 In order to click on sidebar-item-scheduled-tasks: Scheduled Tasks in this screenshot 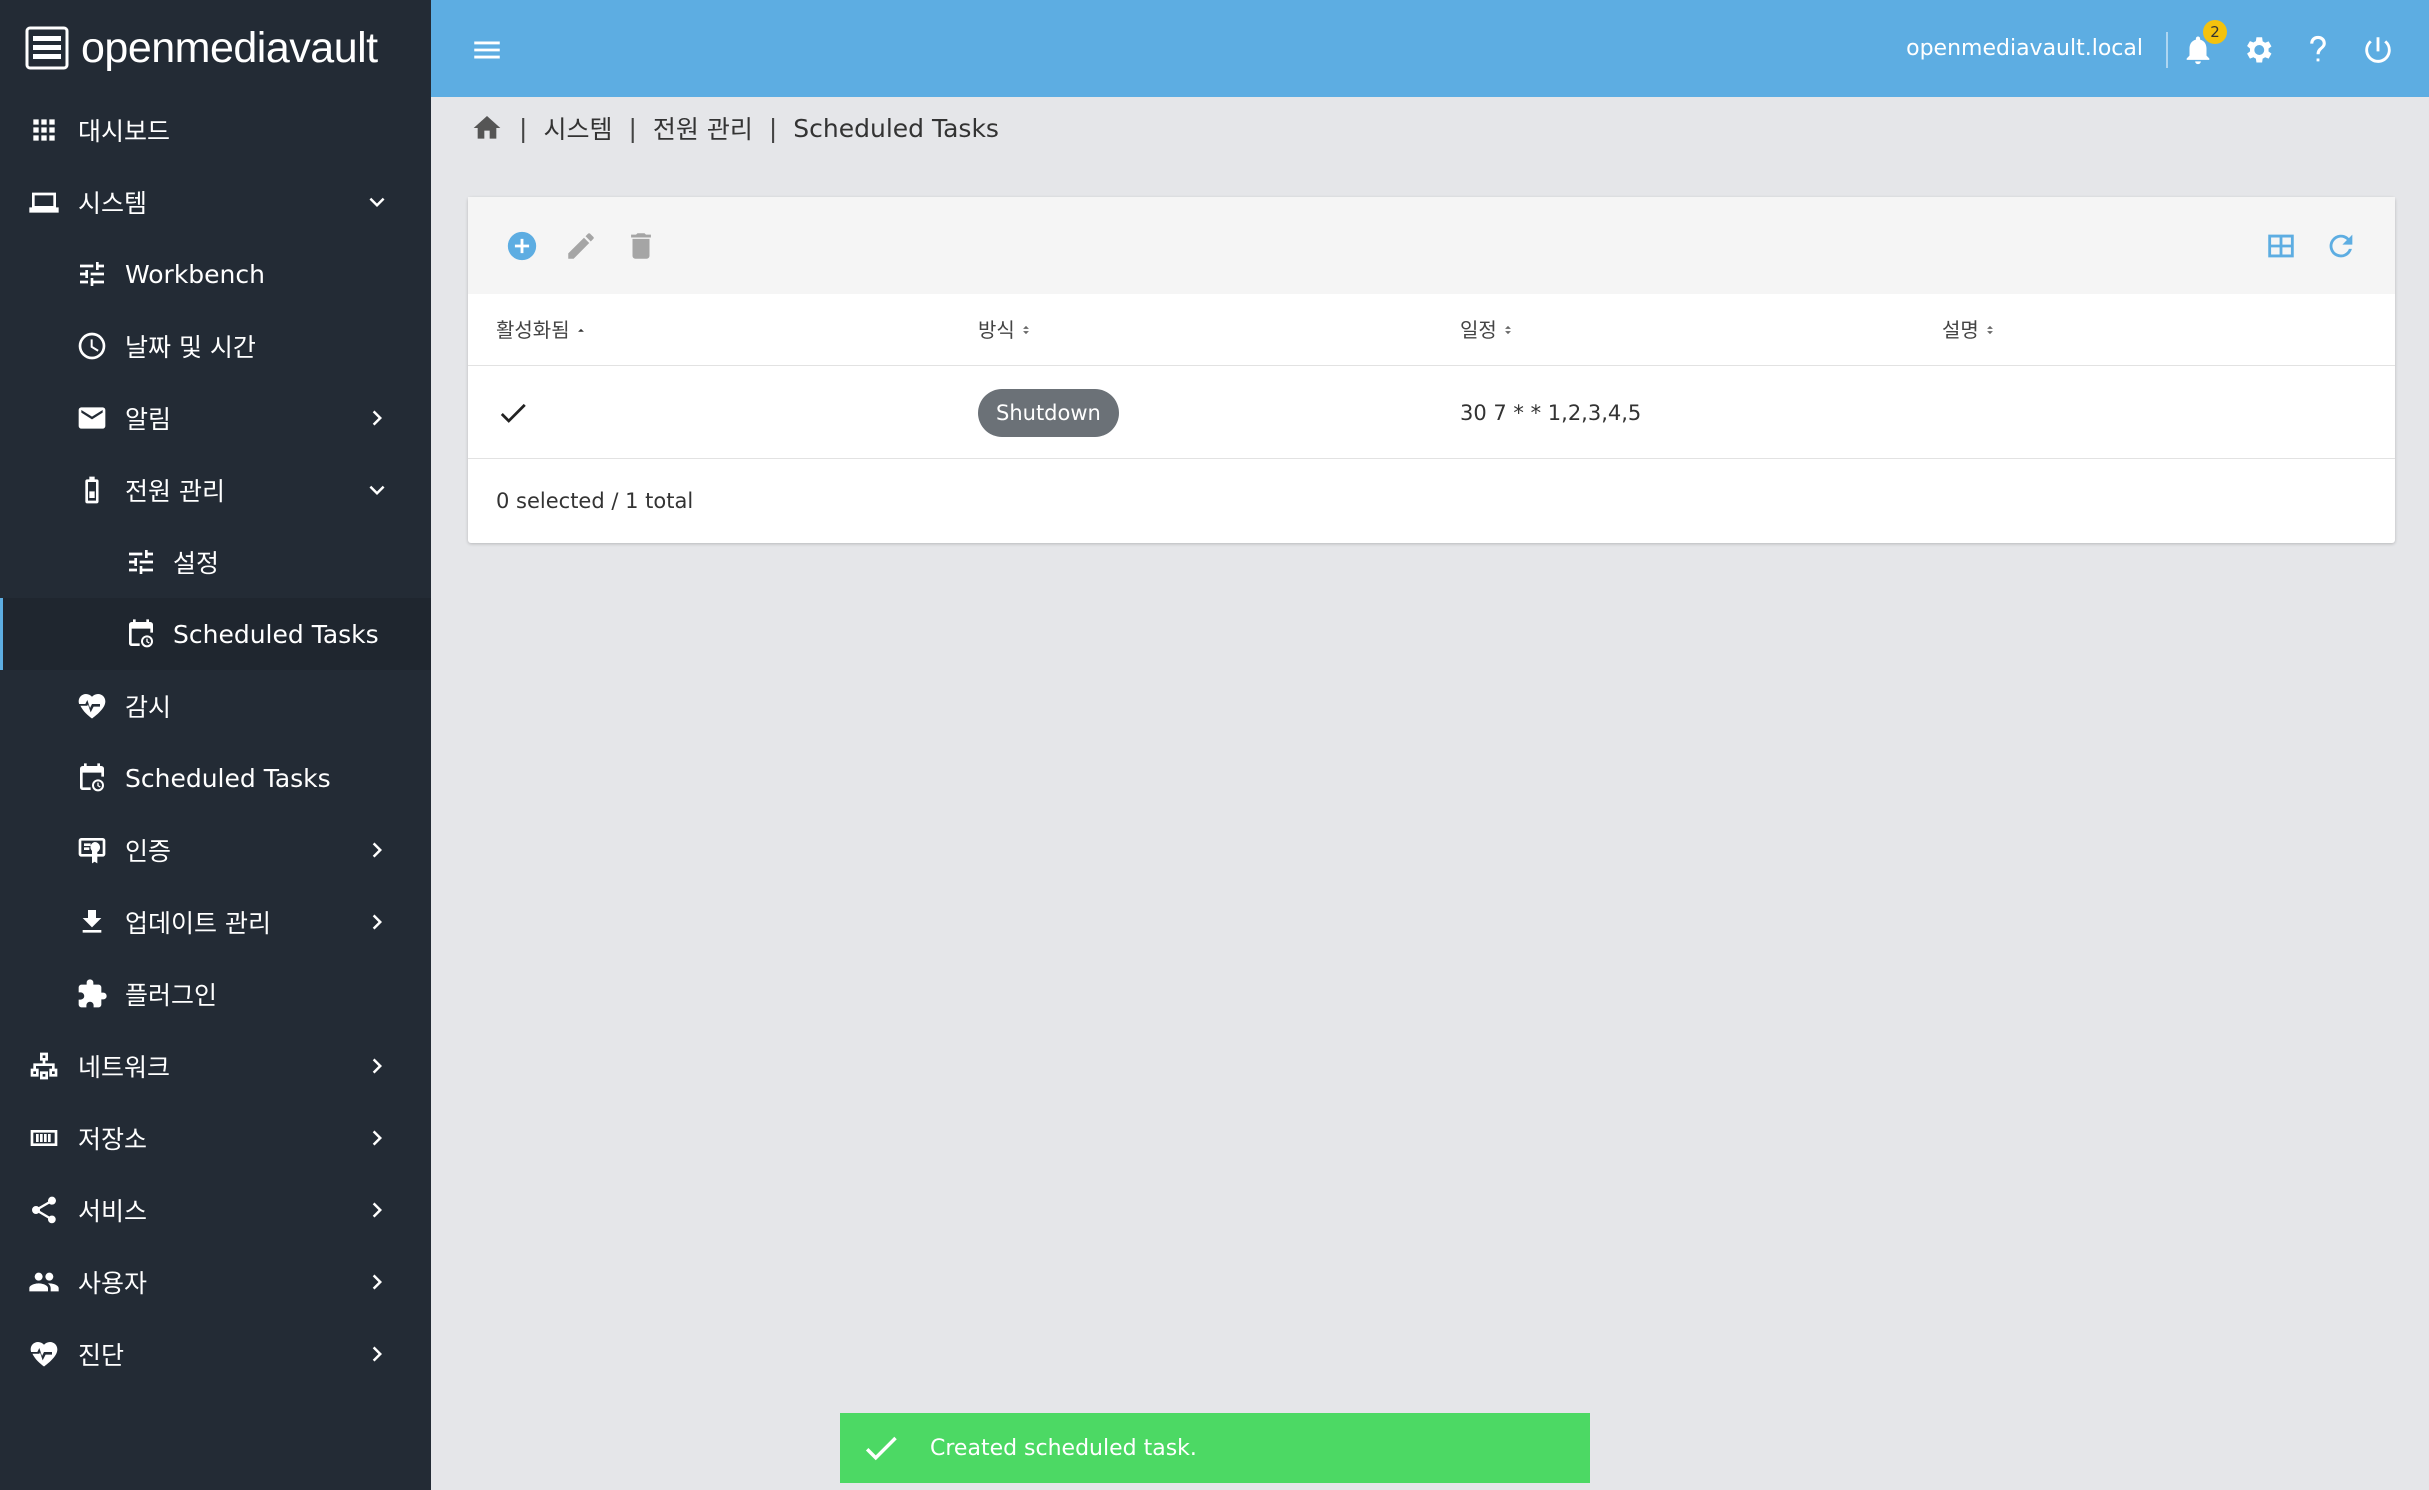, I will do `click(215, 778)`.